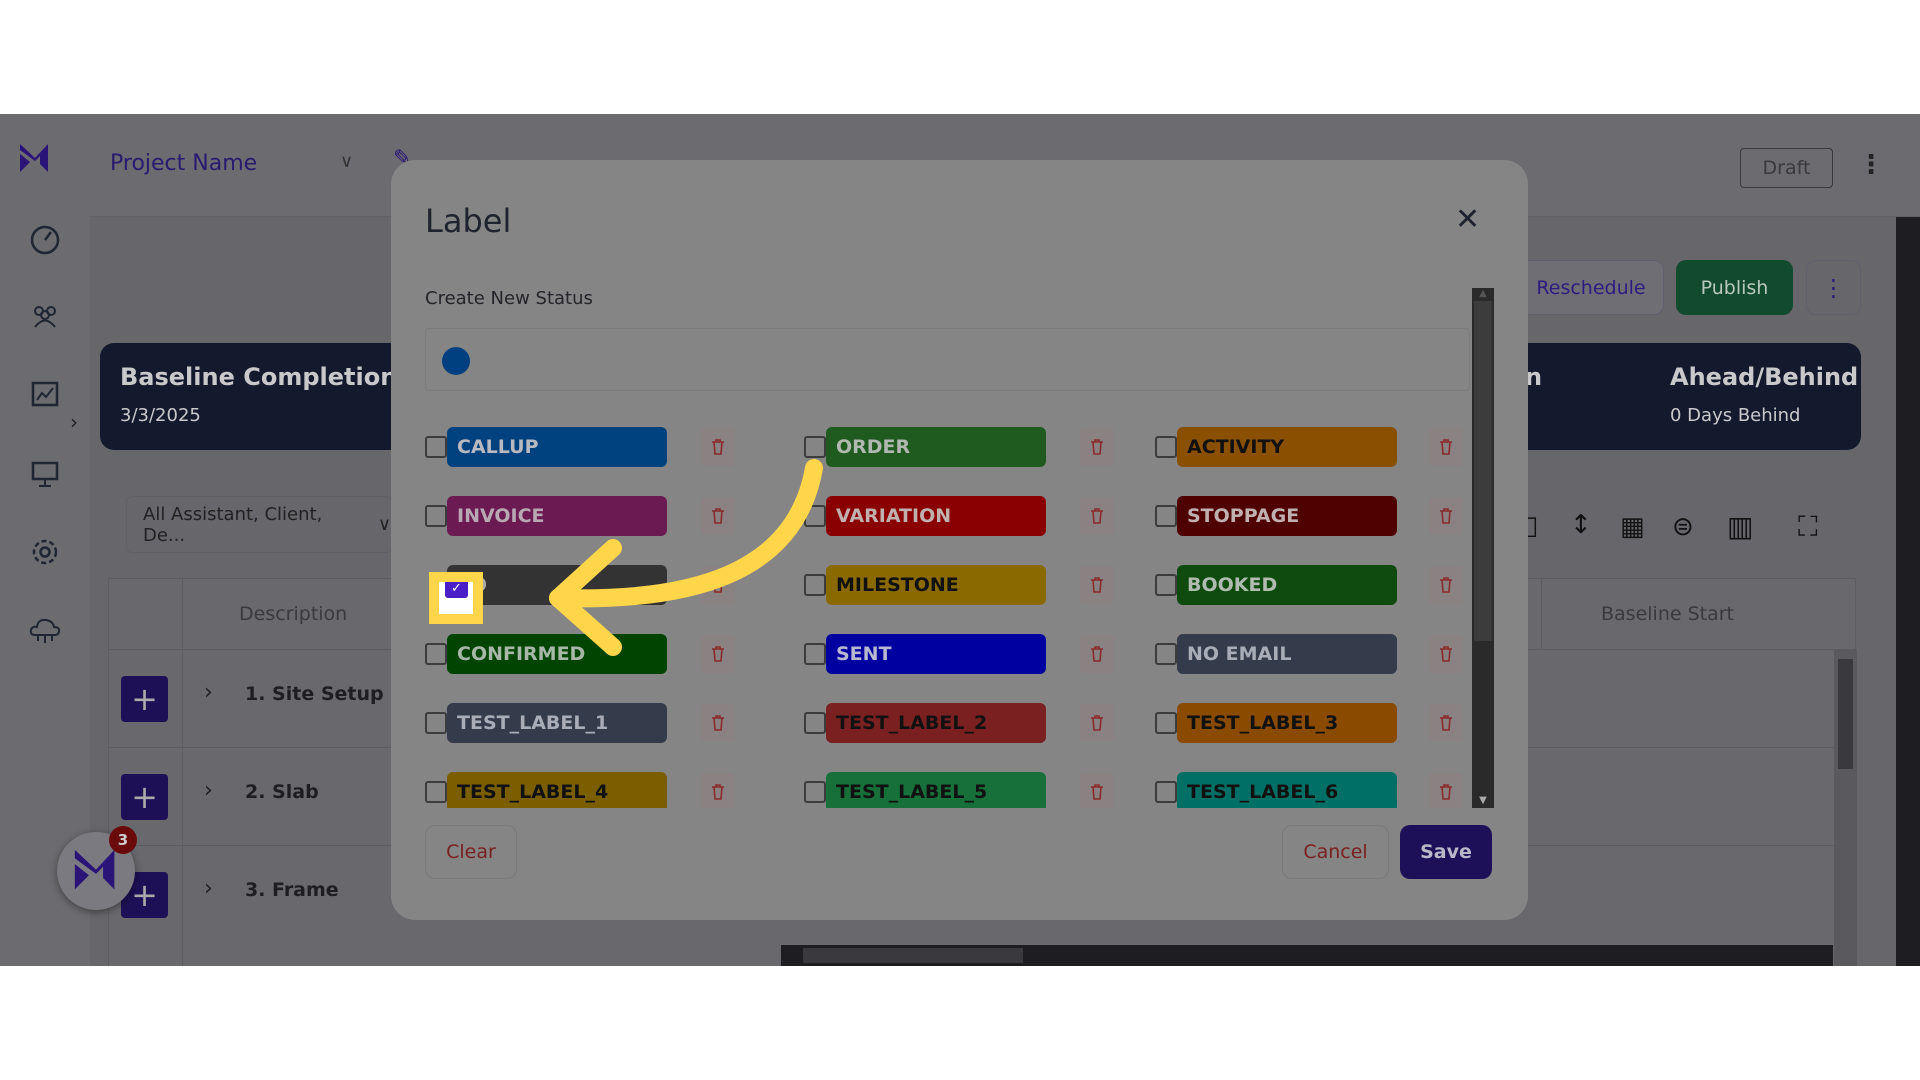 The width and height of the screenshot is (1920, 1080). Describe the element at coordinates (686, 557) in the screenshot. I see `annotation-arrow` at that location.